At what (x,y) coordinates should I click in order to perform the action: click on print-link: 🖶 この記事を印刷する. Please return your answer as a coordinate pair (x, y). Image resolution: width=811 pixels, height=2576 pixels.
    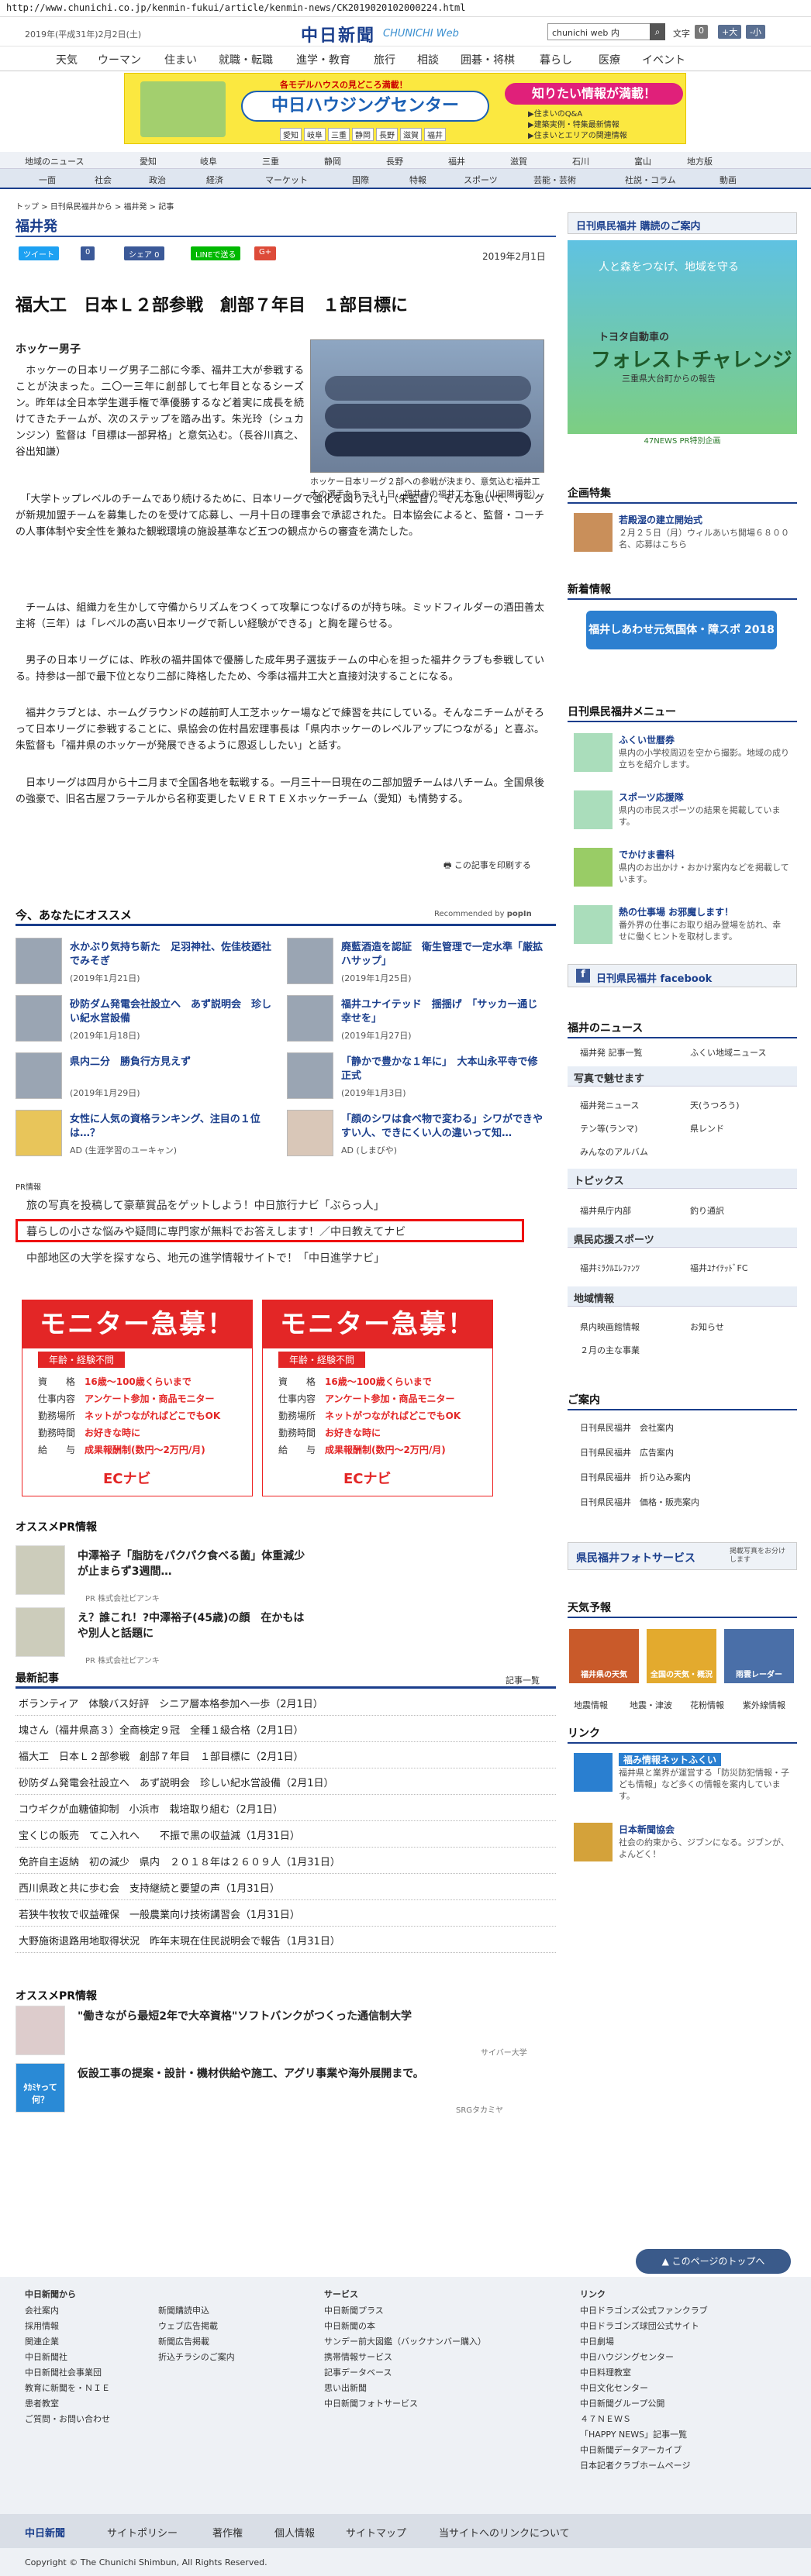
    Looking at the image, I should click on (487, 866).